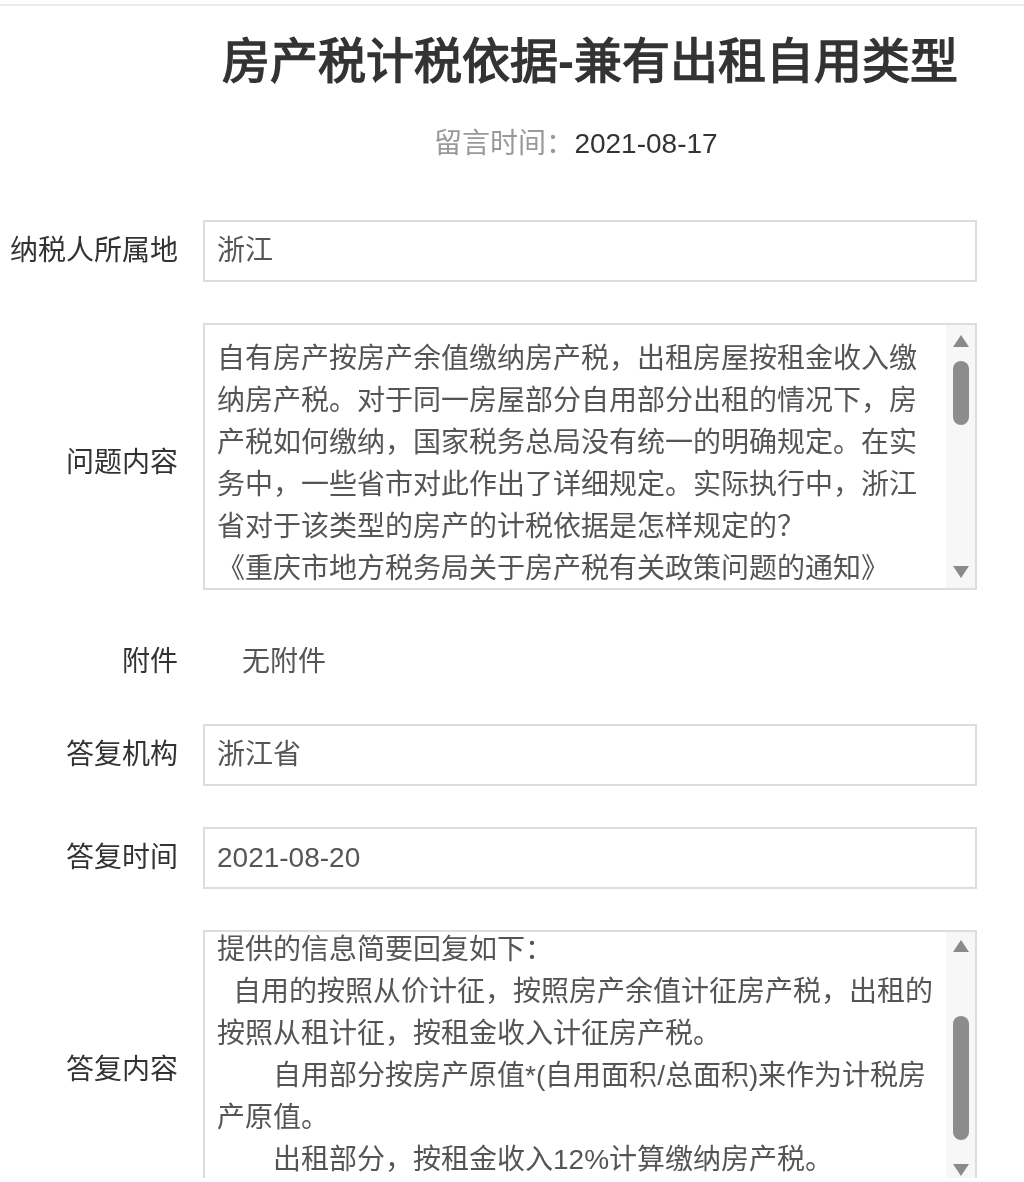  Describe the element at coordinates (121, 463) in the screenshot. I see `field-label: 问题内容` at that location.